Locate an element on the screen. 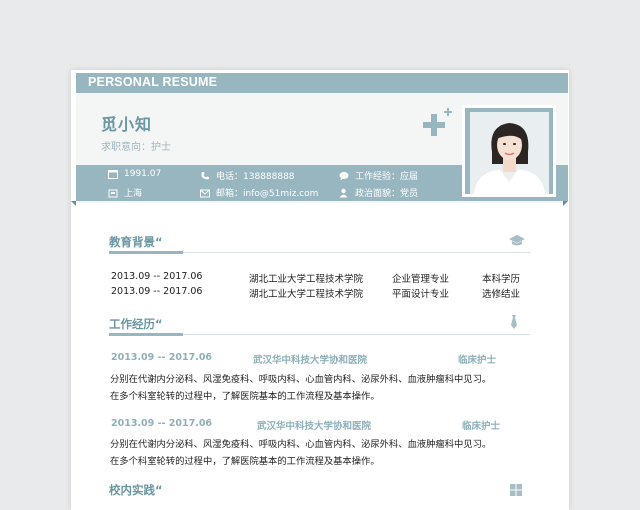 The height and width of the screenshot is (510, 640). work-2-period: 2013.09 -- 2017.06 is located at coordinates (162, 423).